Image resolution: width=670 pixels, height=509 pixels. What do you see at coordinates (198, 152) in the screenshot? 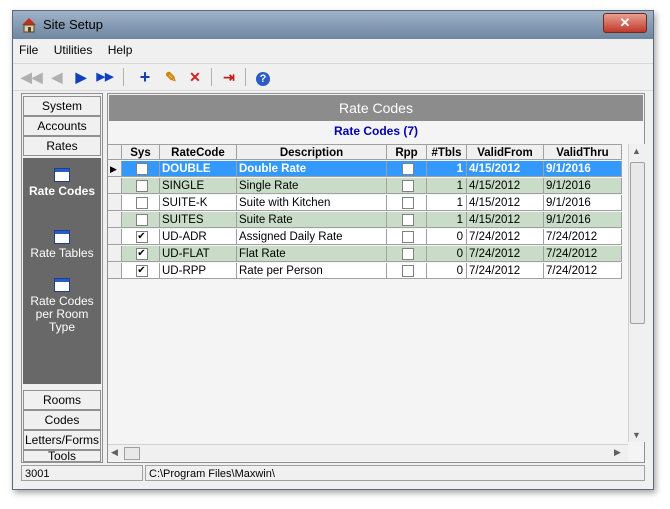
I see `column-header: RateCode` at bounding box center [198, 152].